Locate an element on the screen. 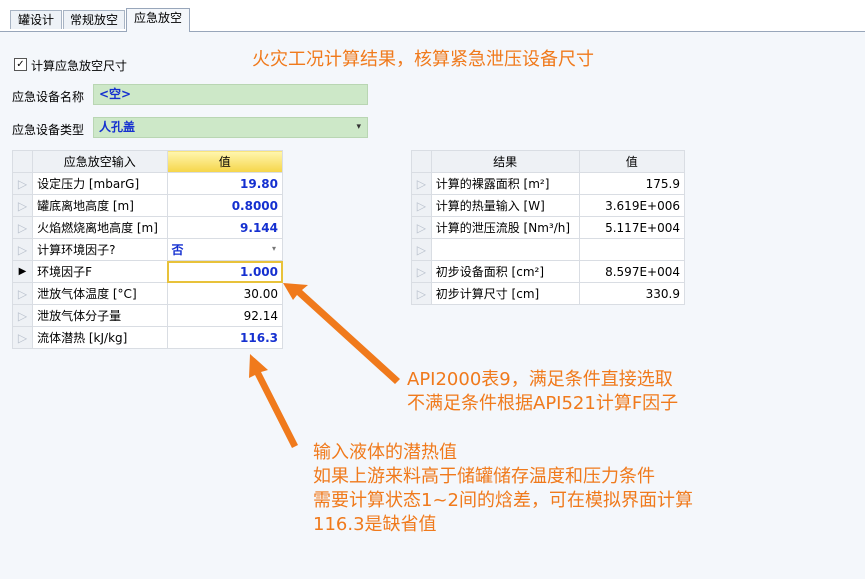 The height and width of the screenshot is (579, 865). arrow-to-env-factor is located at coordinates (341, 333).